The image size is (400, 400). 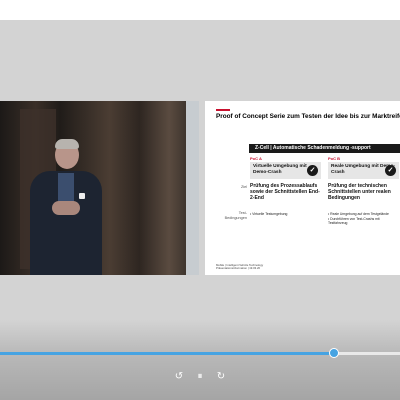 I want to click on rewind-10-icon: ↺, so click(x=179, y=377).